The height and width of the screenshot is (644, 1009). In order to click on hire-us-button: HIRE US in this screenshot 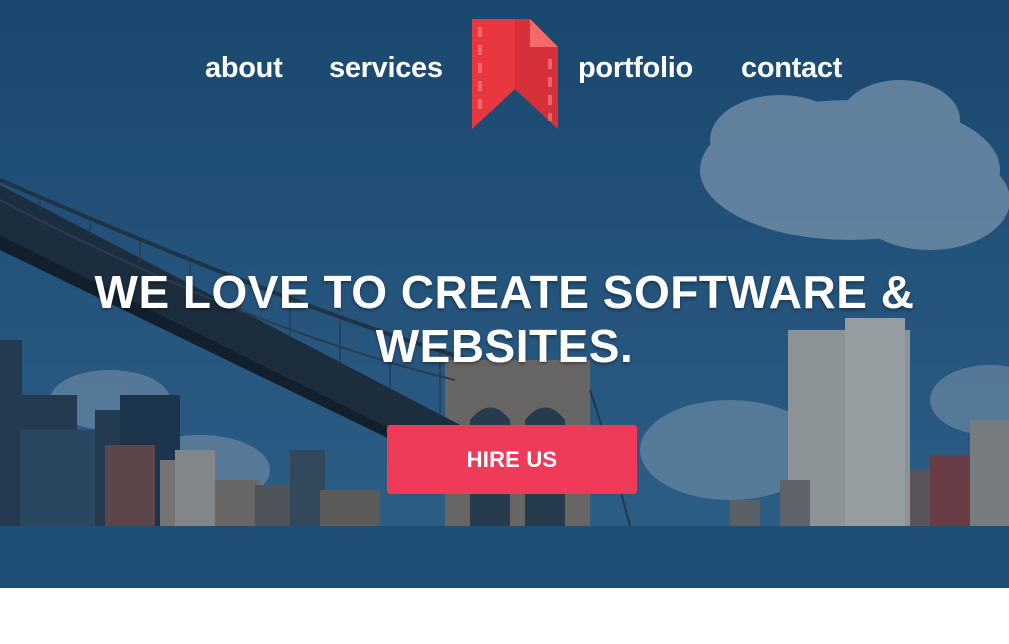, I will do `click(512, 459)`.